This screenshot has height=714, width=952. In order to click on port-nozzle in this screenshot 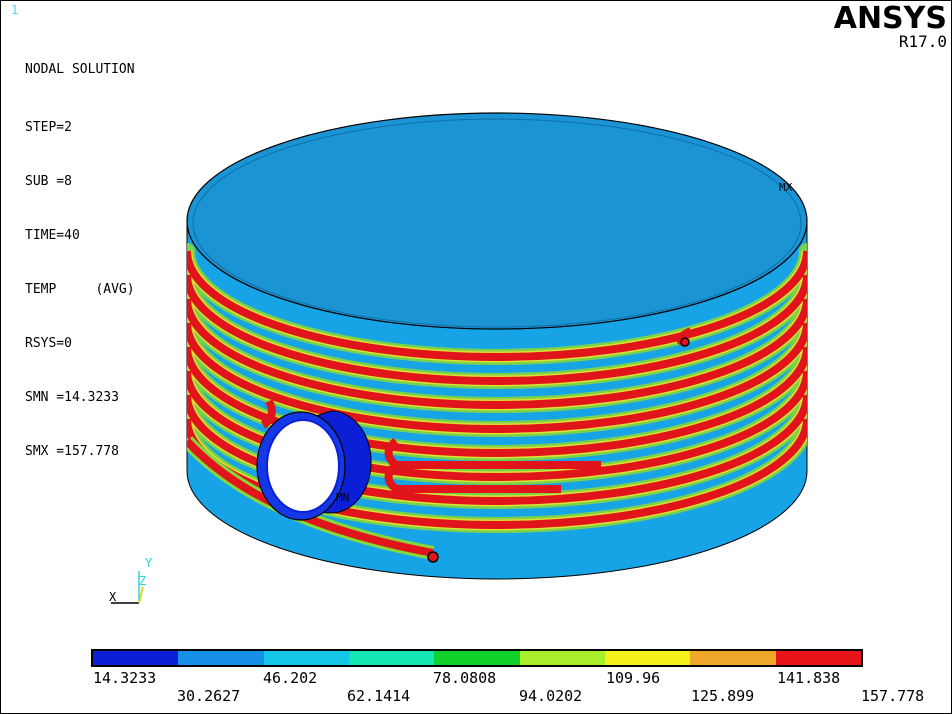, I will do `click(314, 465)`.